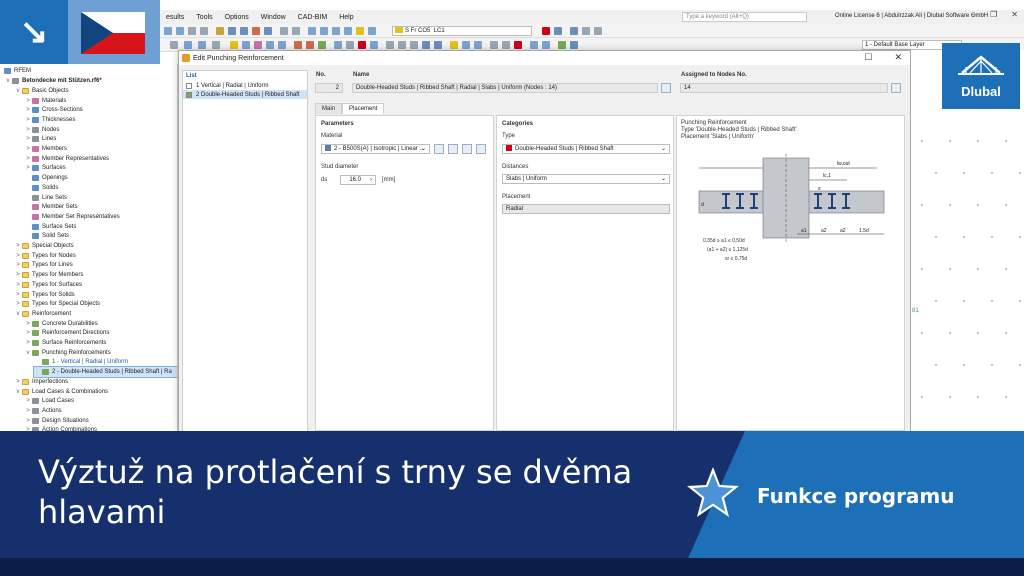  I want to click on next-loadcase-icon, so click(558, 31).